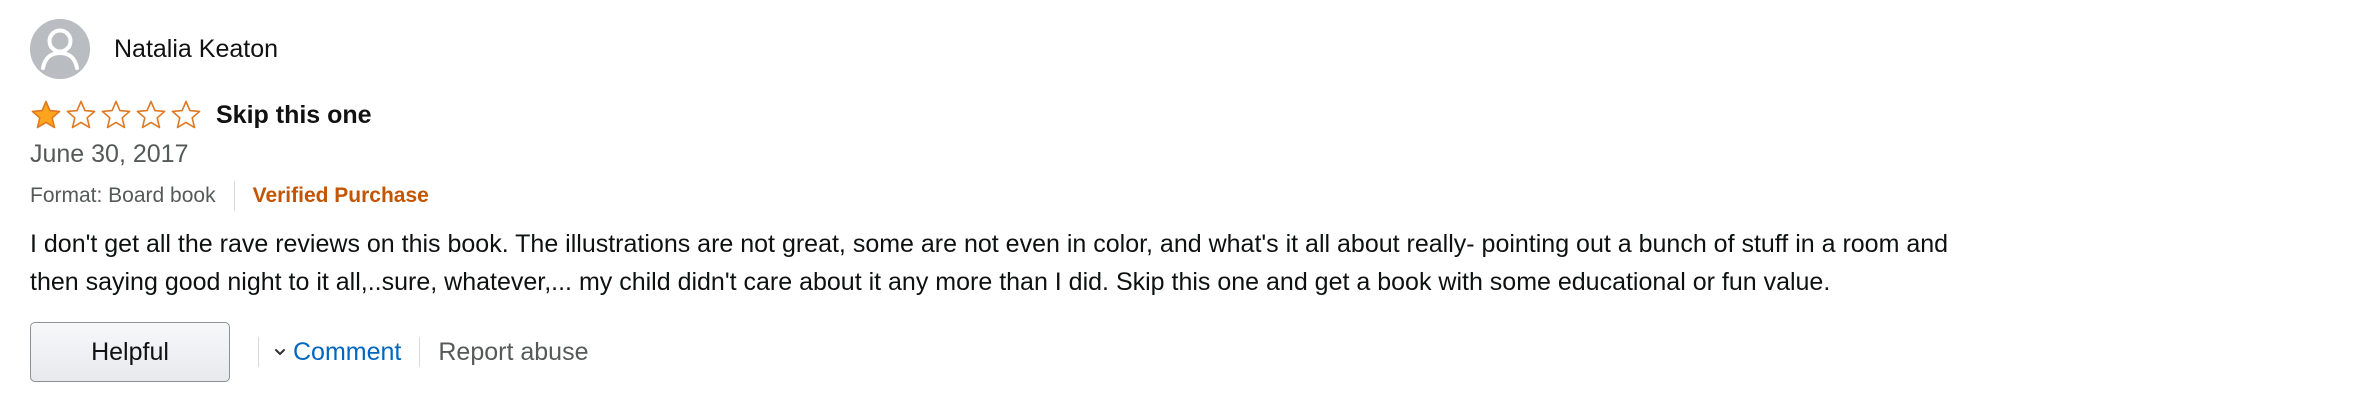 This screenshot has height=406, width=2372. What do you see at coordinates (1180, 352) in the screenshot?
I see `review-actions: Helpful Comment Report abuse` at bounding box center [1180, 352].